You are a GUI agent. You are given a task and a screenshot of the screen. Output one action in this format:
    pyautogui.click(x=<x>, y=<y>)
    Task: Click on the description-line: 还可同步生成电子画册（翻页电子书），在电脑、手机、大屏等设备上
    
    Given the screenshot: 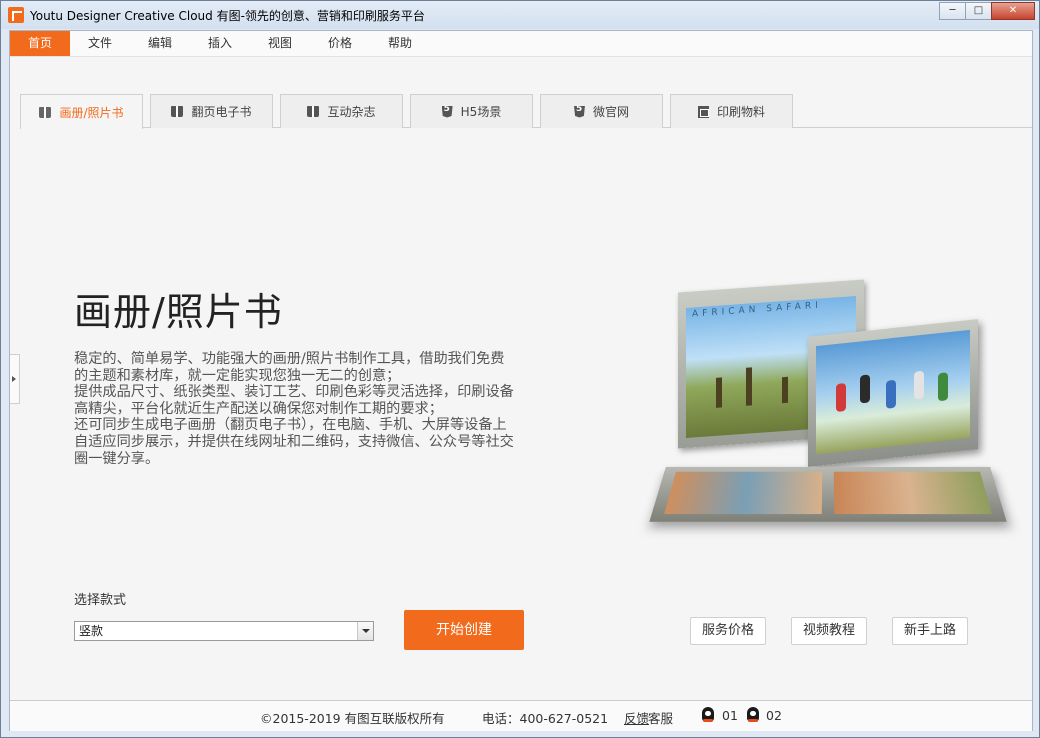 What is the action you would take?
    pyautogui.click(x=290, y=425)
    